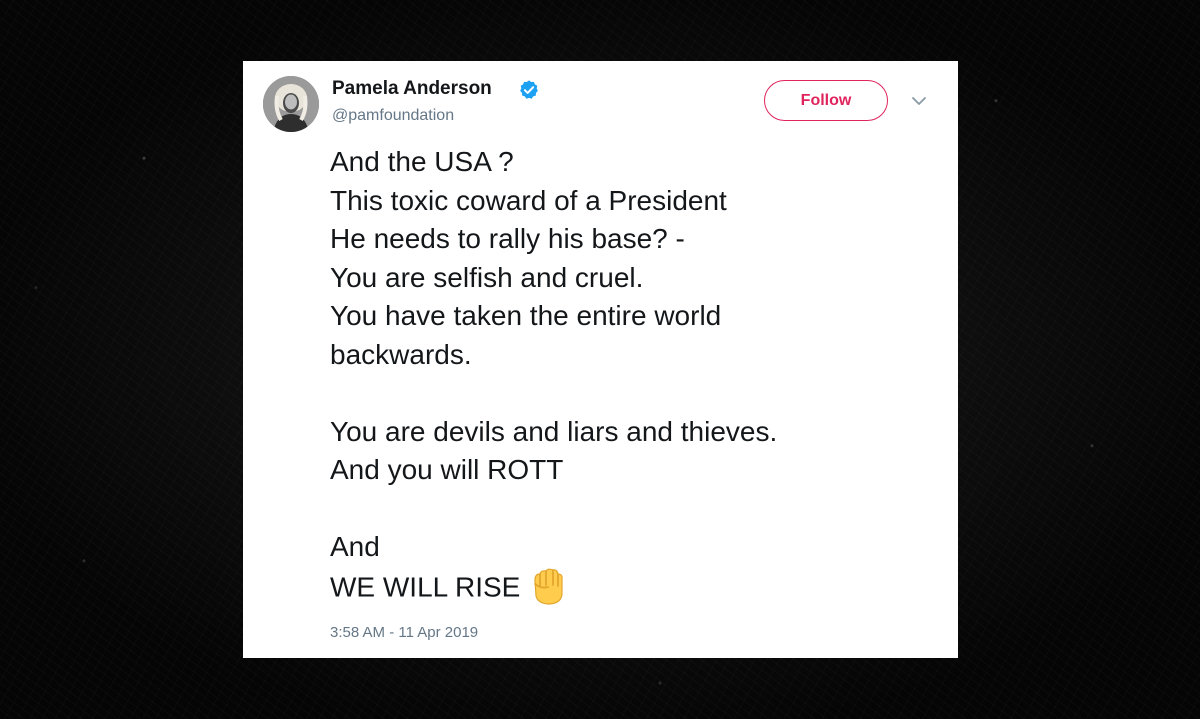 This screenshot has width=1200, height=719. I want to click on tweet-line: He needs to rally his base? -, so click(507, 238).